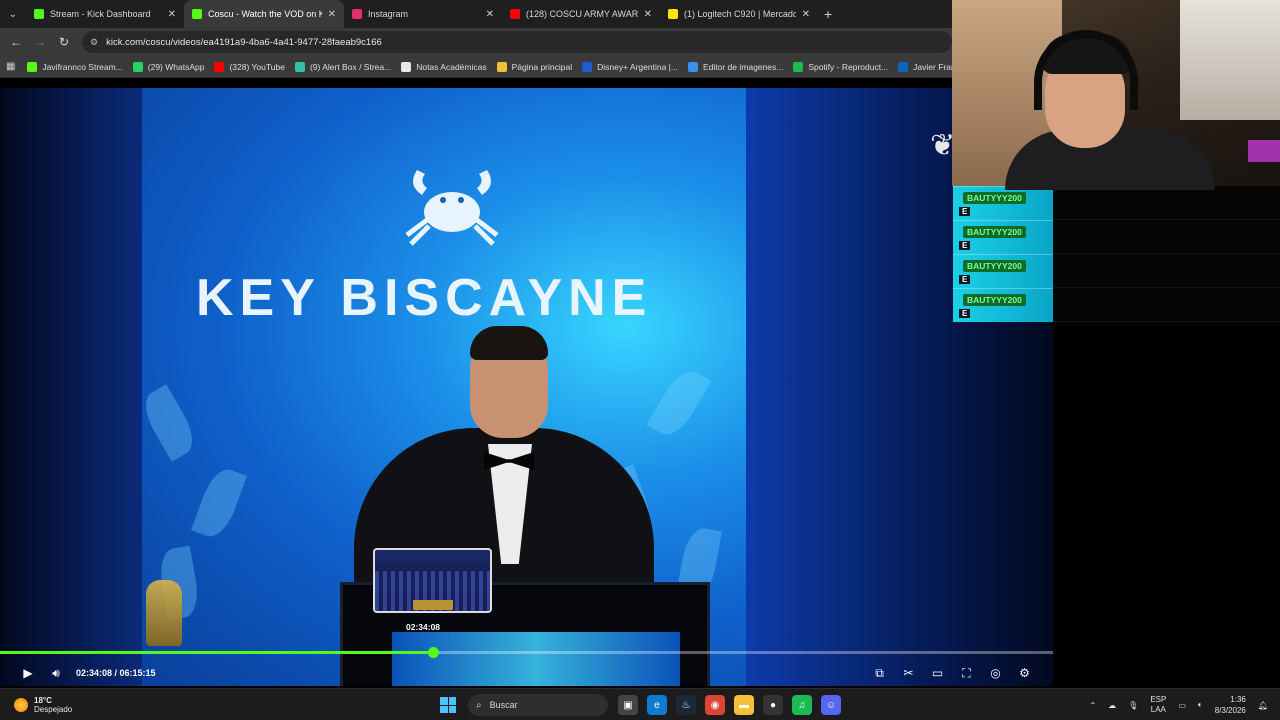  I want to click on language-indicator: ESP LAA, so click(1158, 705).